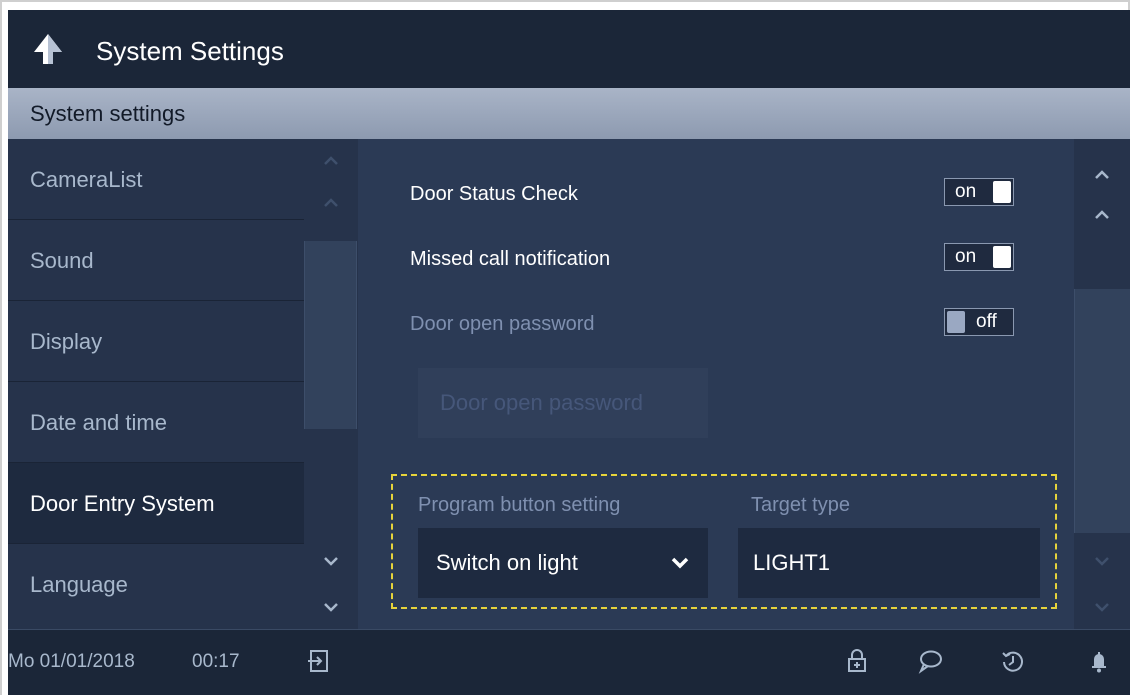 Image resolution: width=1130 pixels, height=695 pixels. I want to click on sidebar-item-door-entry-system: Door Entry System, so click(156, 503).